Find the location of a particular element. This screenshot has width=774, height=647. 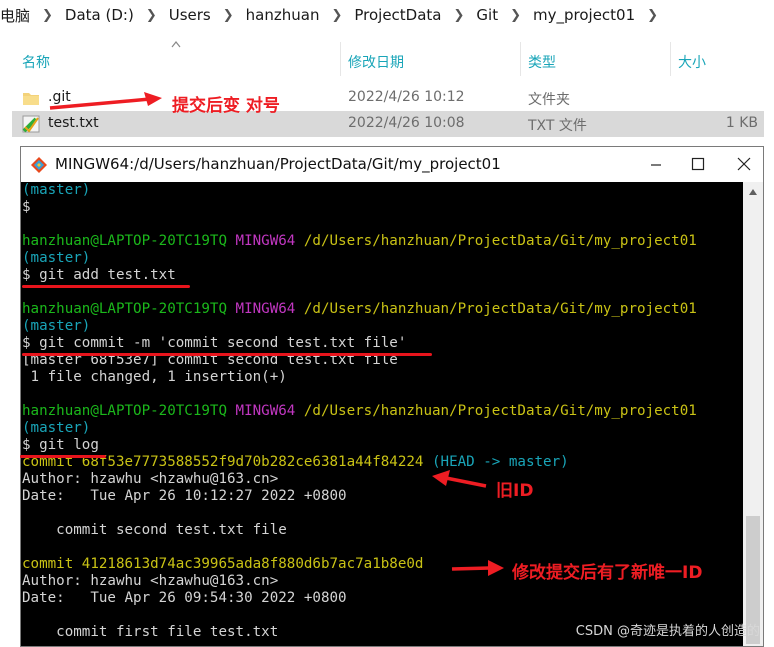

file-type: 文件夹 is located at coordinates (549, 100).